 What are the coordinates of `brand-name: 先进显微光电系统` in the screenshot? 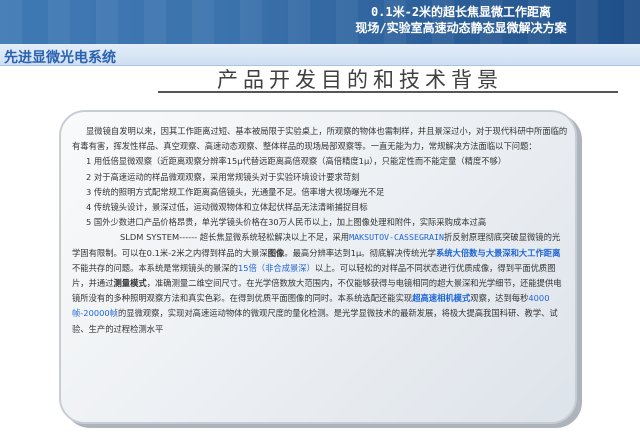 It's located at (60, 58).